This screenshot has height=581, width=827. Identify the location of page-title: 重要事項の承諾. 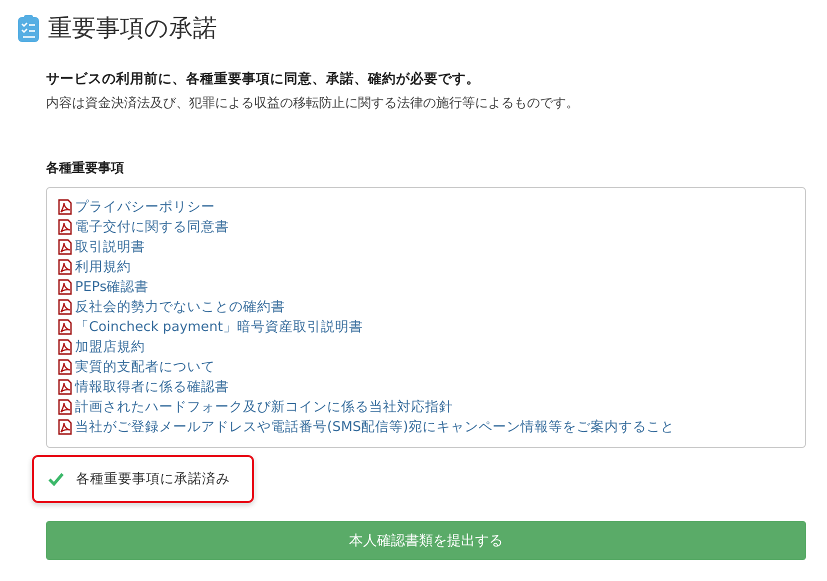
(132, 28).